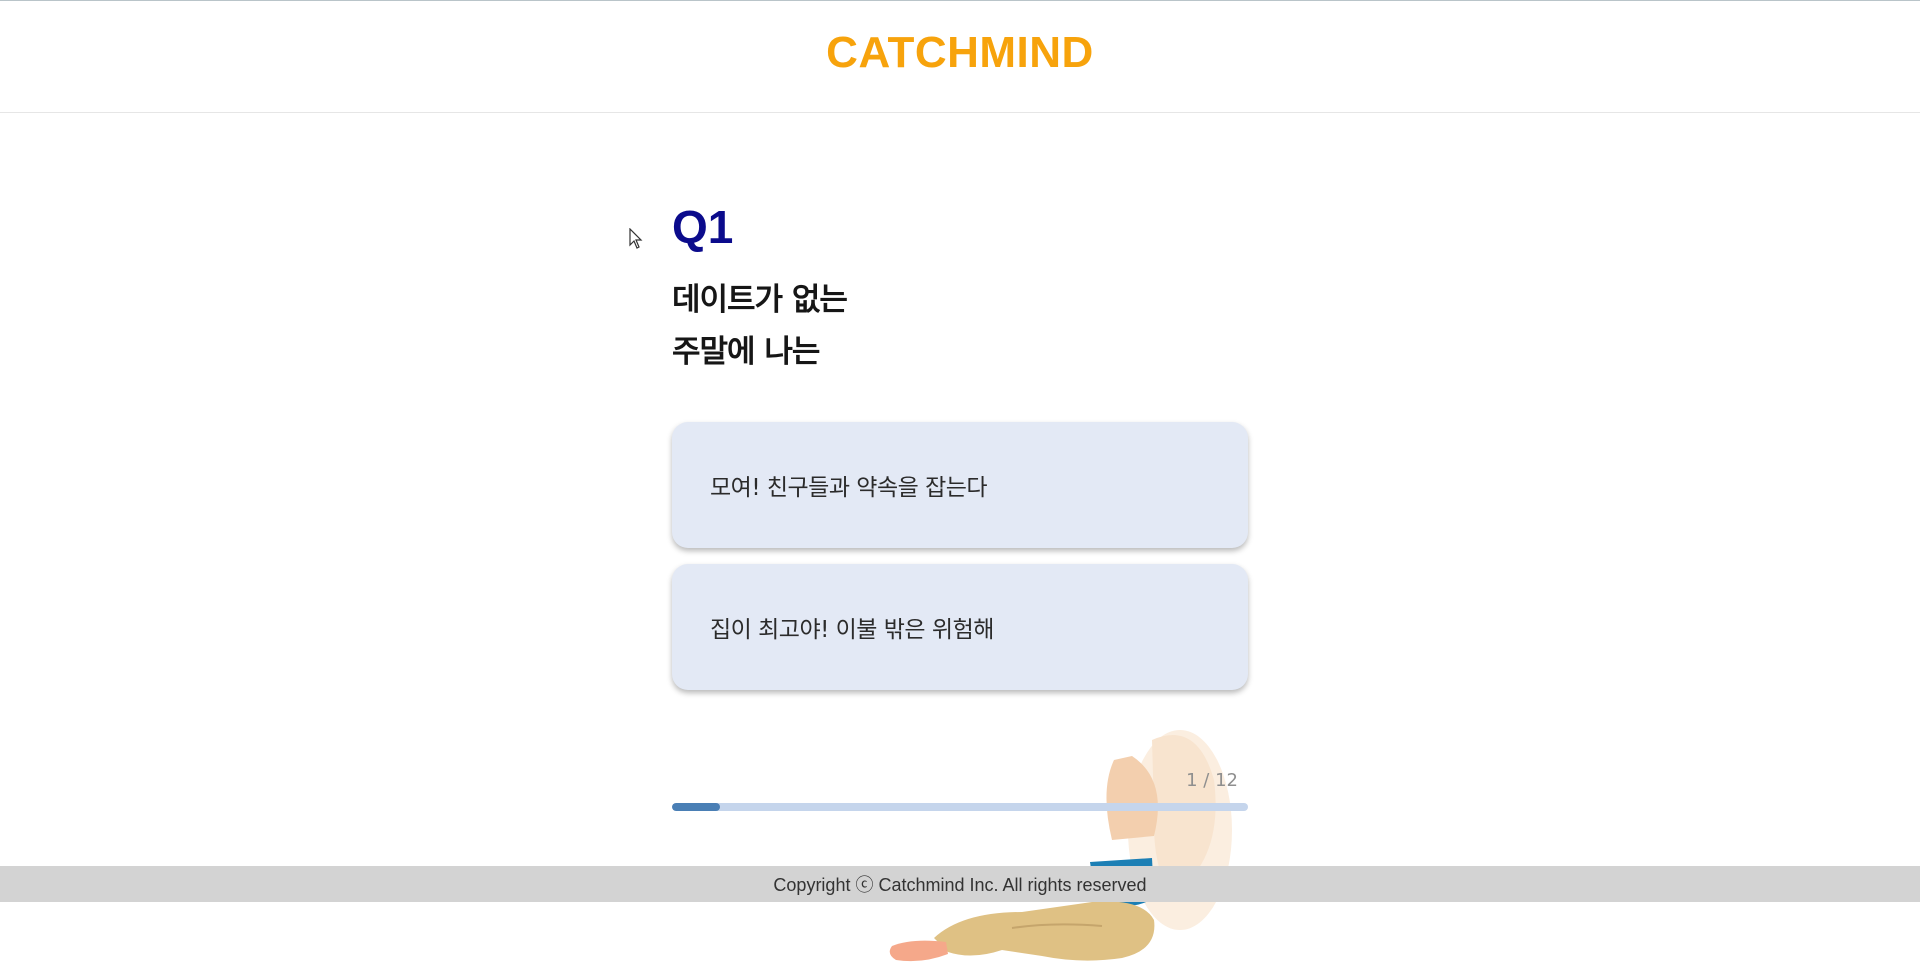 Image resolution: width=1920 pixels, height=970 pixels. Describe the element at coordinates (960, 485) in the screenshot. I see `answer-option-1: 모여! 친구들과 약속을 잡는다` at that location.